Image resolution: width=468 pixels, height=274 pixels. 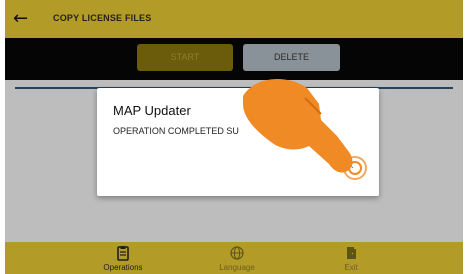 What do you see at coordinates (123, 267) in the screenshot?
I see `nav-label-operations: Operations` at bounding box center [123, 267].